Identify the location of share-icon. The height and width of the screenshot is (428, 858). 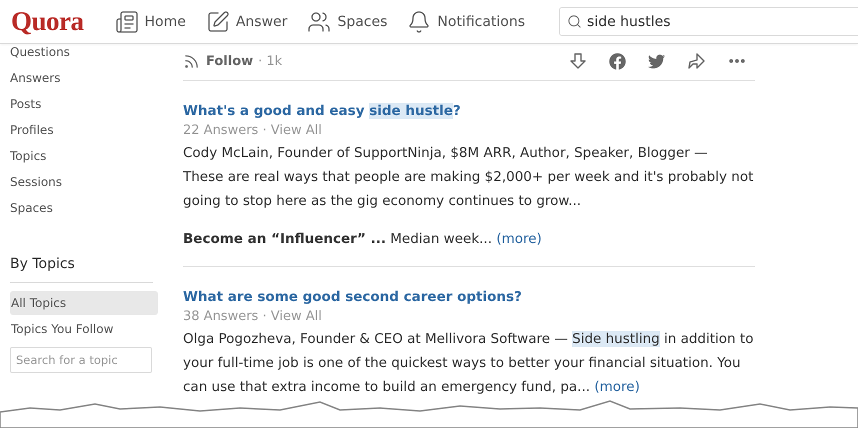
(696, 61).